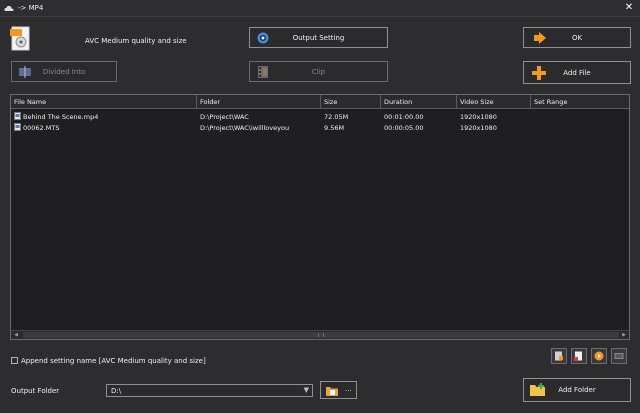  Describe the element at coordinates (259, 102) in the screenshot. I see `column-header-folder: Folder` at that location.